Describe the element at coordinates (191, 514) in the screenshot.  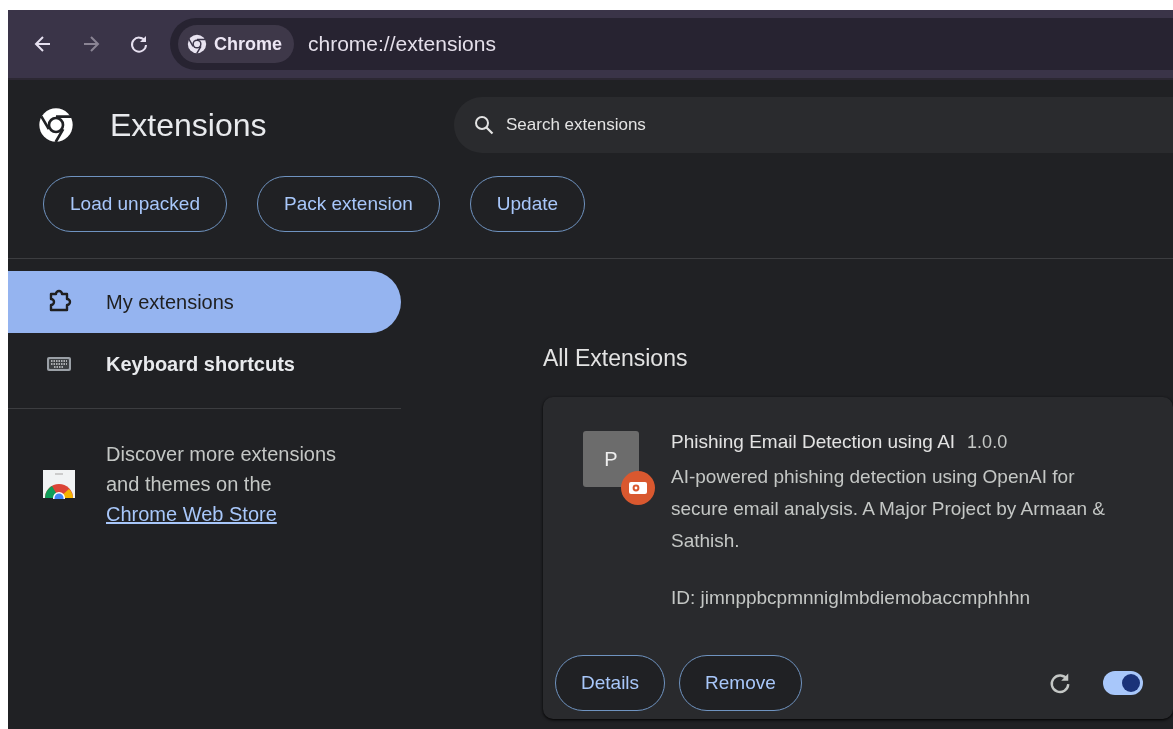
I see `web-store-link: Chrome Web Store` at that location.